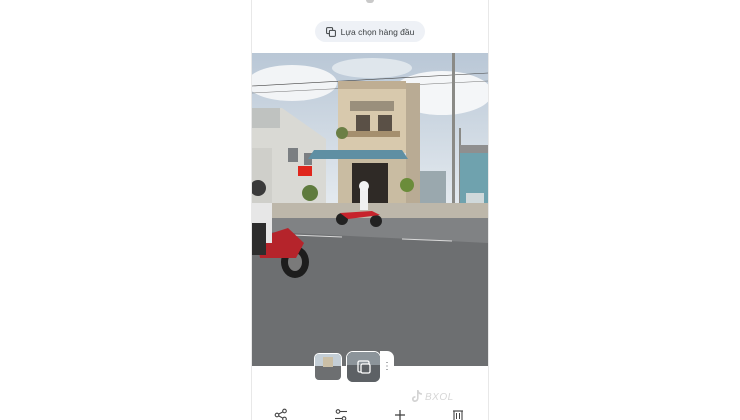 The height and width of the screenshot is (420, 740). I want to click on thumbnail-photo, so click(328, 367).